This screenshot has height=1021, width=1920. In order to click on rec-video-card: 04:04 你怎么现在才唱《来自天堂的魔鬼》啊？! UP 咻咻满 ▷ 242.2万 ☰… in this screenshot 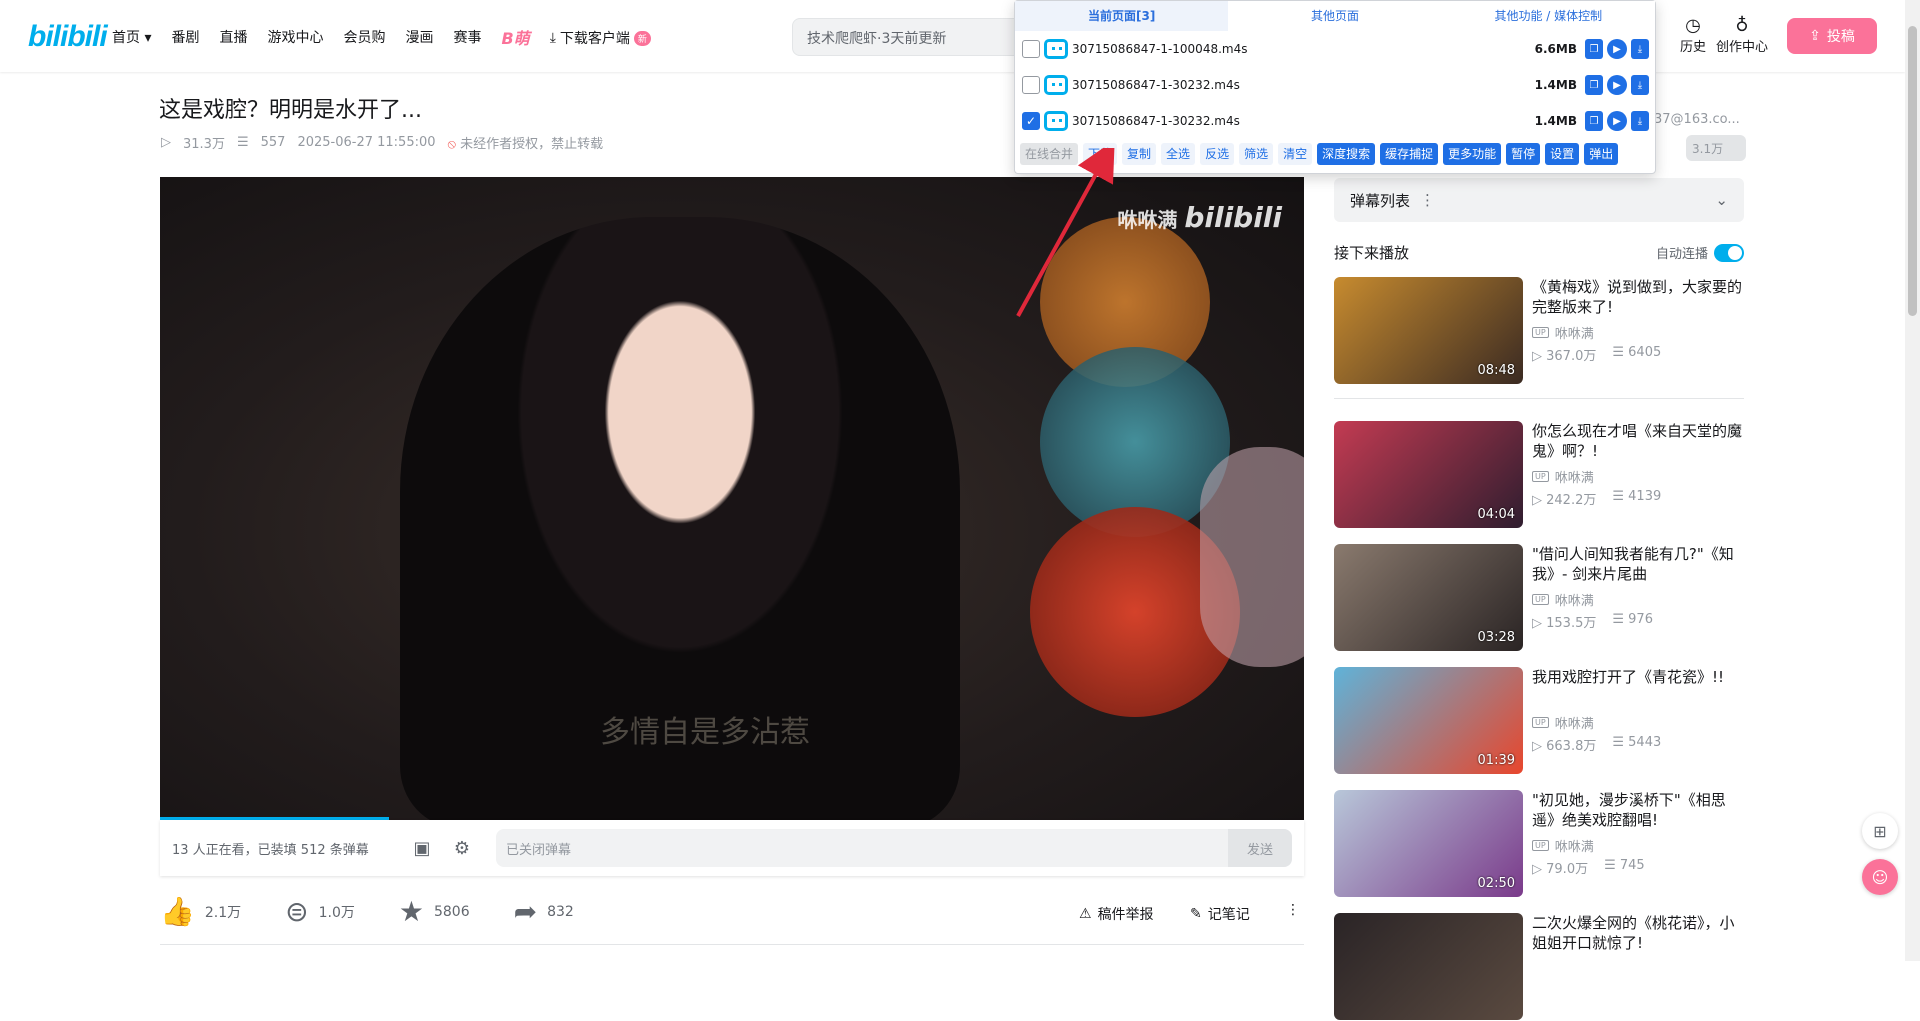, I will do `click(1540, 475)`.